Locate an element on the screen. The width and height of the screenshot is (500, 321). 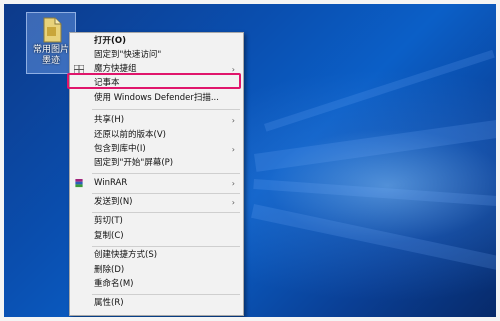
menu-item-copy: 复制(C) is located at coordinates (156, 236).